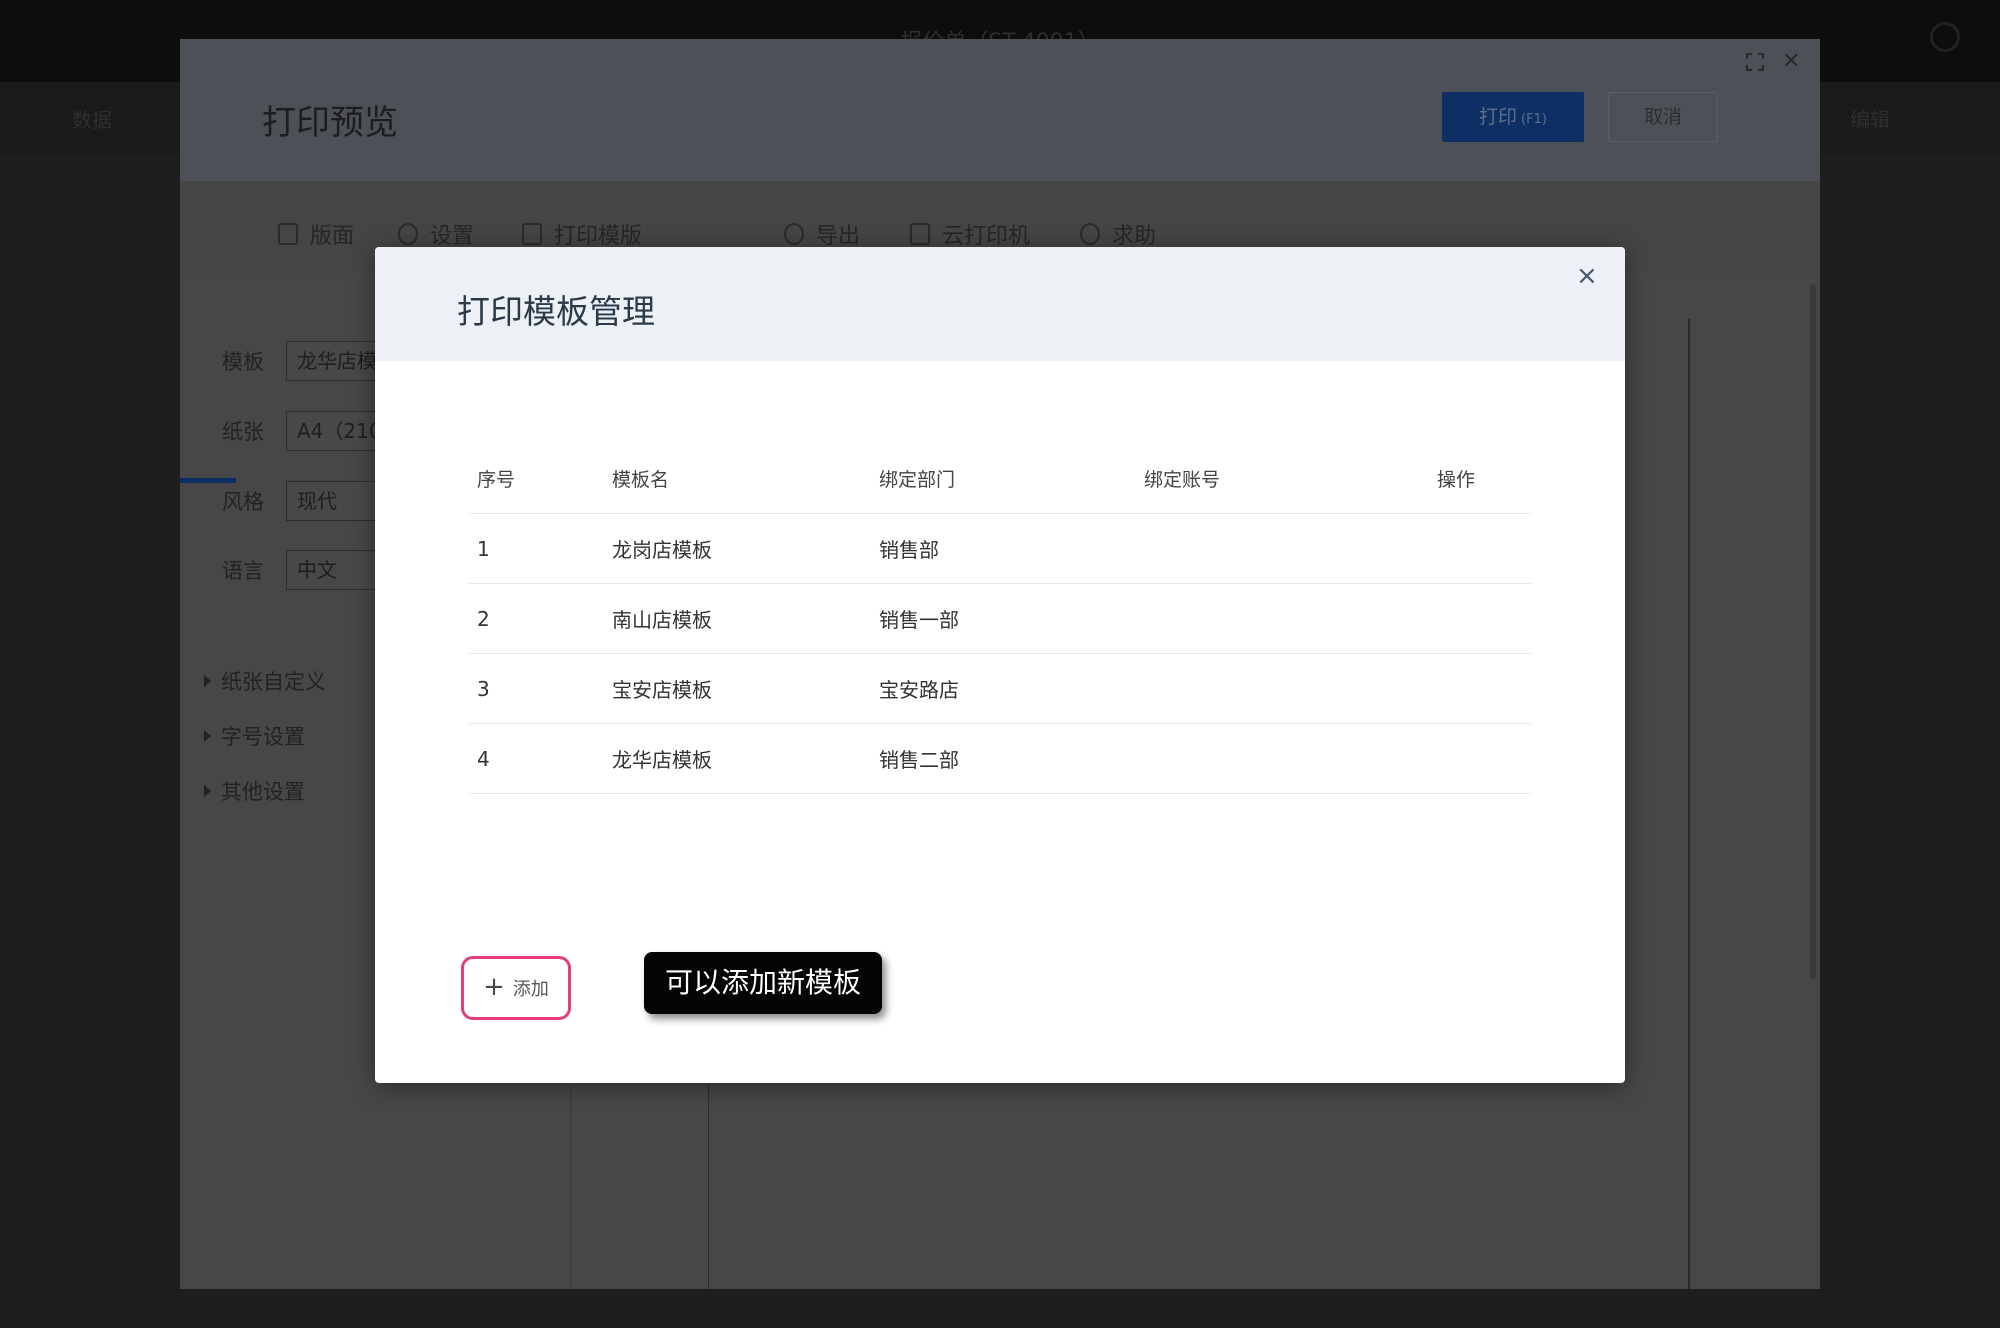 This screenshot has width=2000, height=1328. Describe the element at coordinates (1689, 804) in the screenshot. I see `preview-right-border` at that location.